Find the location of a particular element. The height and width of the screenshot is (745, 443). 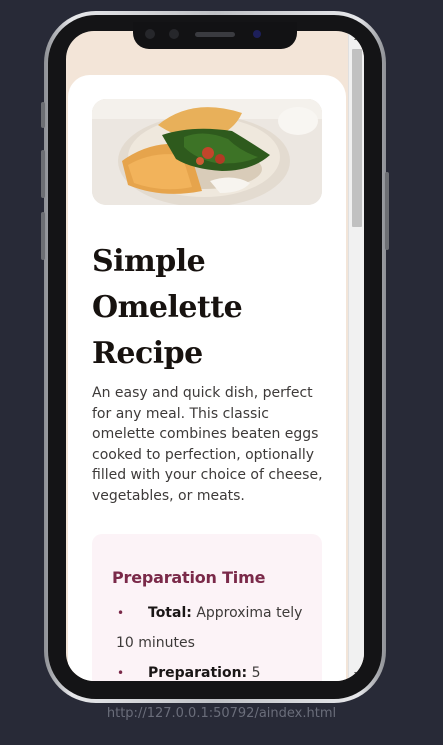

prep-item-label: Preparation: is located at coordinates (198, 673).